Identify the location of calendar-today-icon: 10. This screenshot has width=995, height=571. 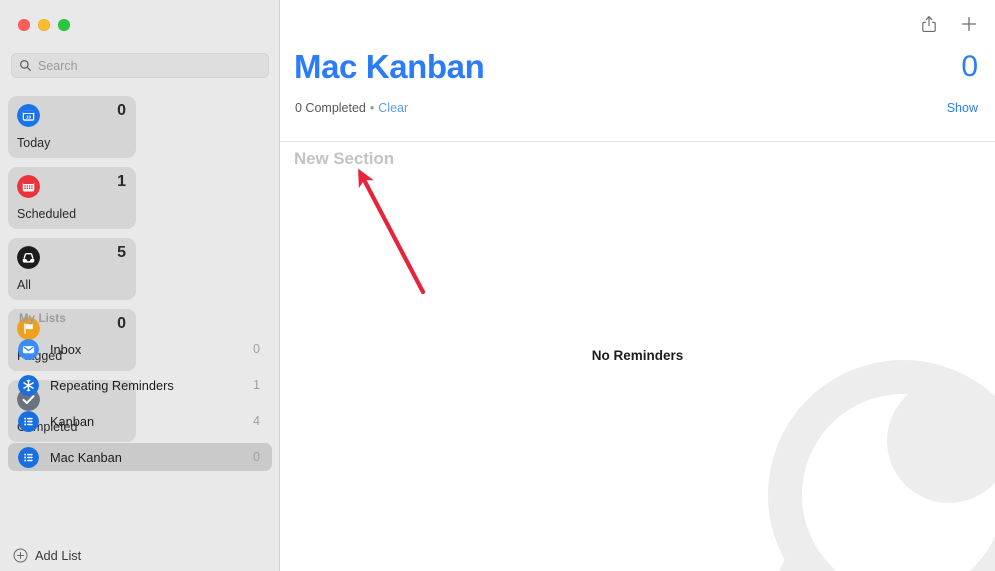
(28, 115).